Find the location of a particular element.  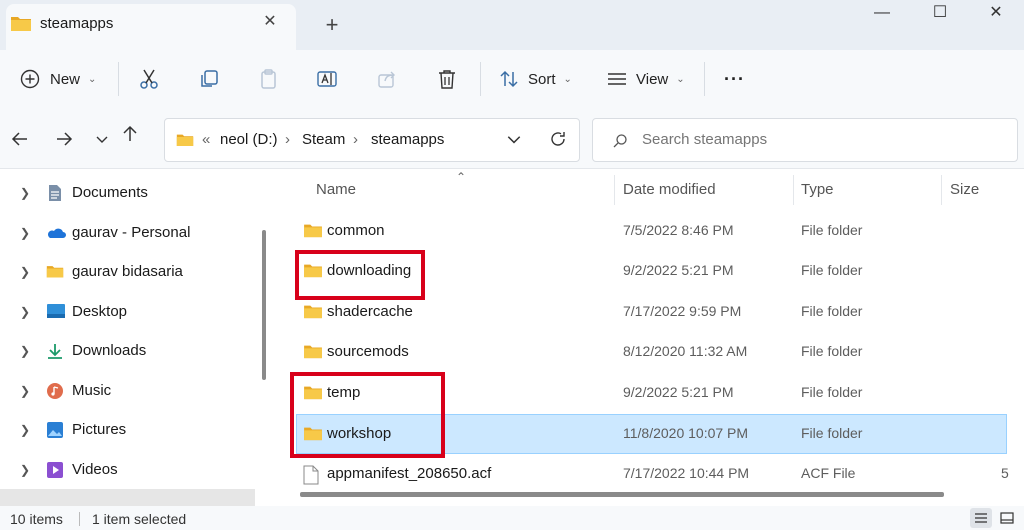

nav-item-gaurav-bidasaria: ❯ gaurav bidasaria is located at coordinates (127, 272).